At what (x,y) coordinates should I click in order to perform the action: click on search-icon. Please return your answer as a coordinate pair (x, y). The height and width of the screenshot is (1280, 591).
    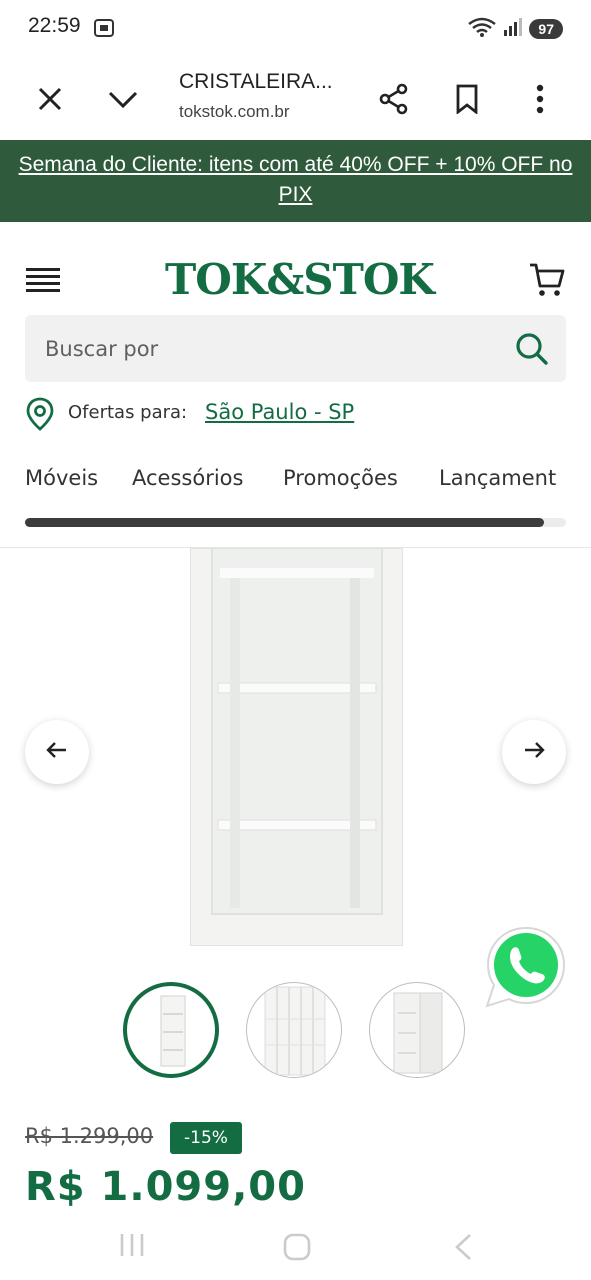
    Looking at the image, I should click on (532, 349).